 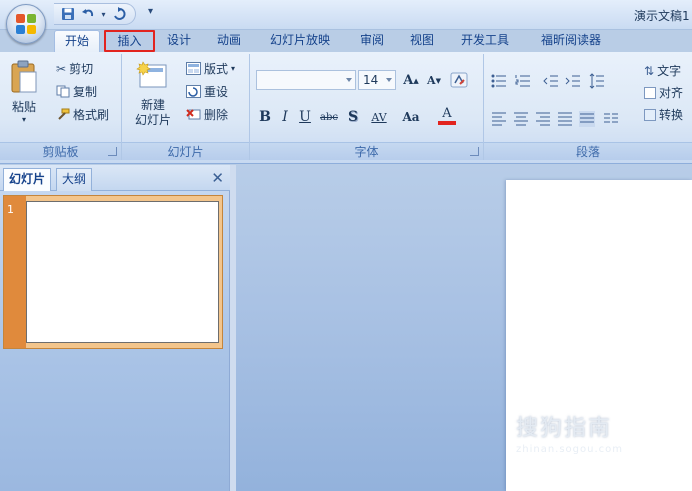 What do you see at coordinates (150, 11) in the screenshot?
I see `customize-qat-icon: ▾` at bounding box center [150, 11].